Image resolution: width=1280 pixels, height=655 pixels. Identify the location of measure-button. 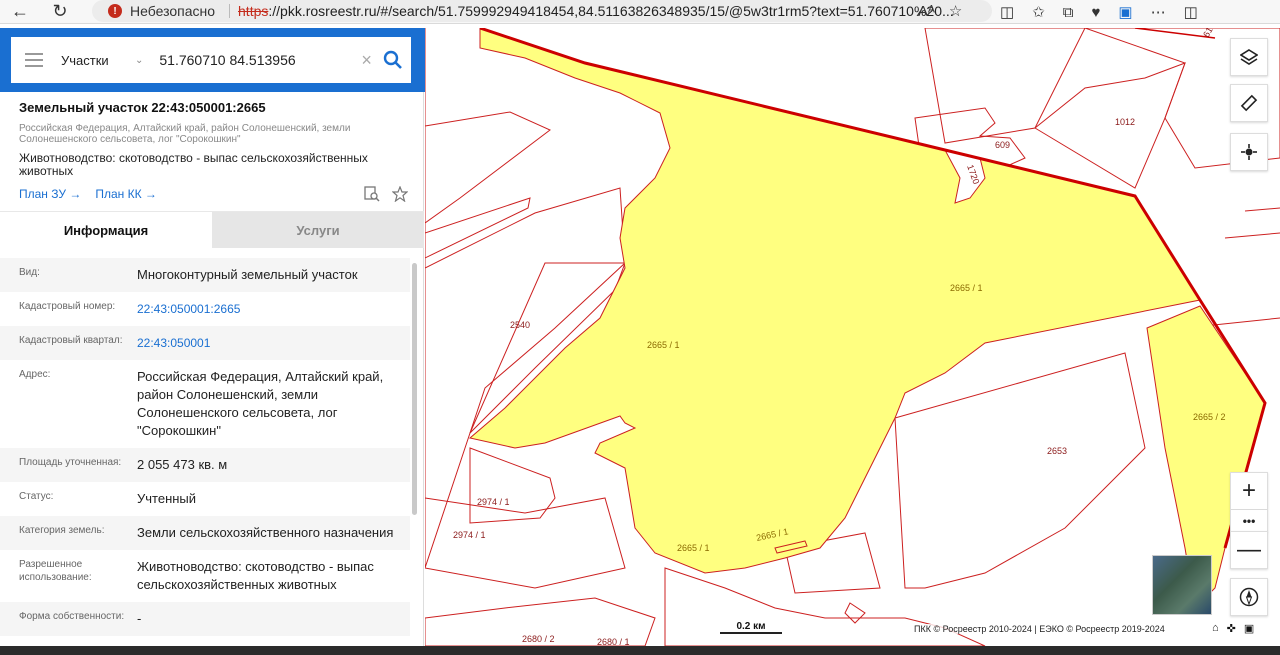
(1249, 103).